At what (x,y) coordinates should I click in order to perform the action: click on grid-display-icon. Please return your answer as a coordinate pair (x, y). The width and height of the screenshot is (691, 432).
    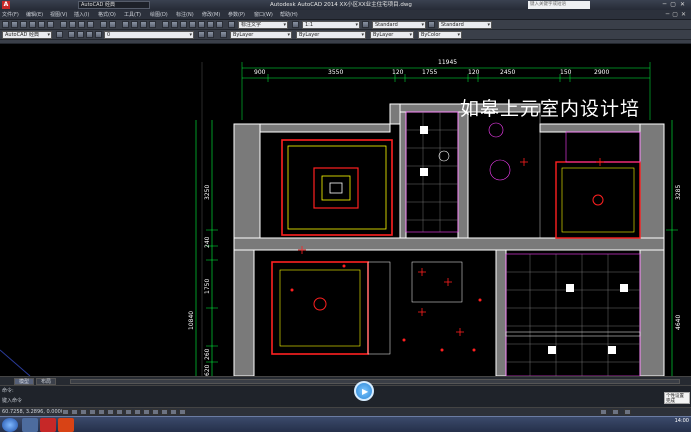
    Looking at the image, I should click on (83, 412).